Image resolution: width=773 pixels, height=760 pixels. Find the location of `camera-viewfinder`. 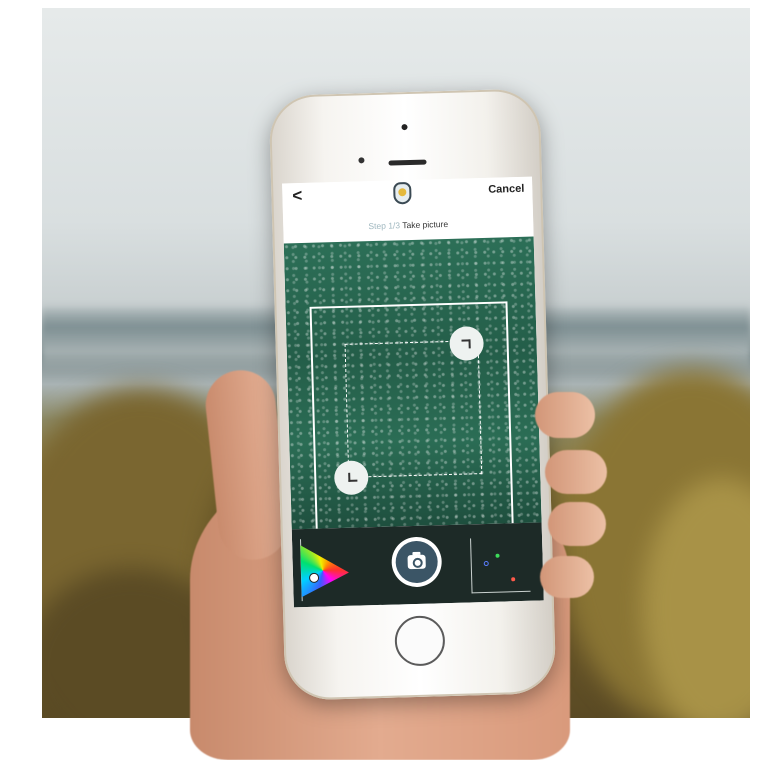

camera-viewfinder is located at coordinates (412, 383).